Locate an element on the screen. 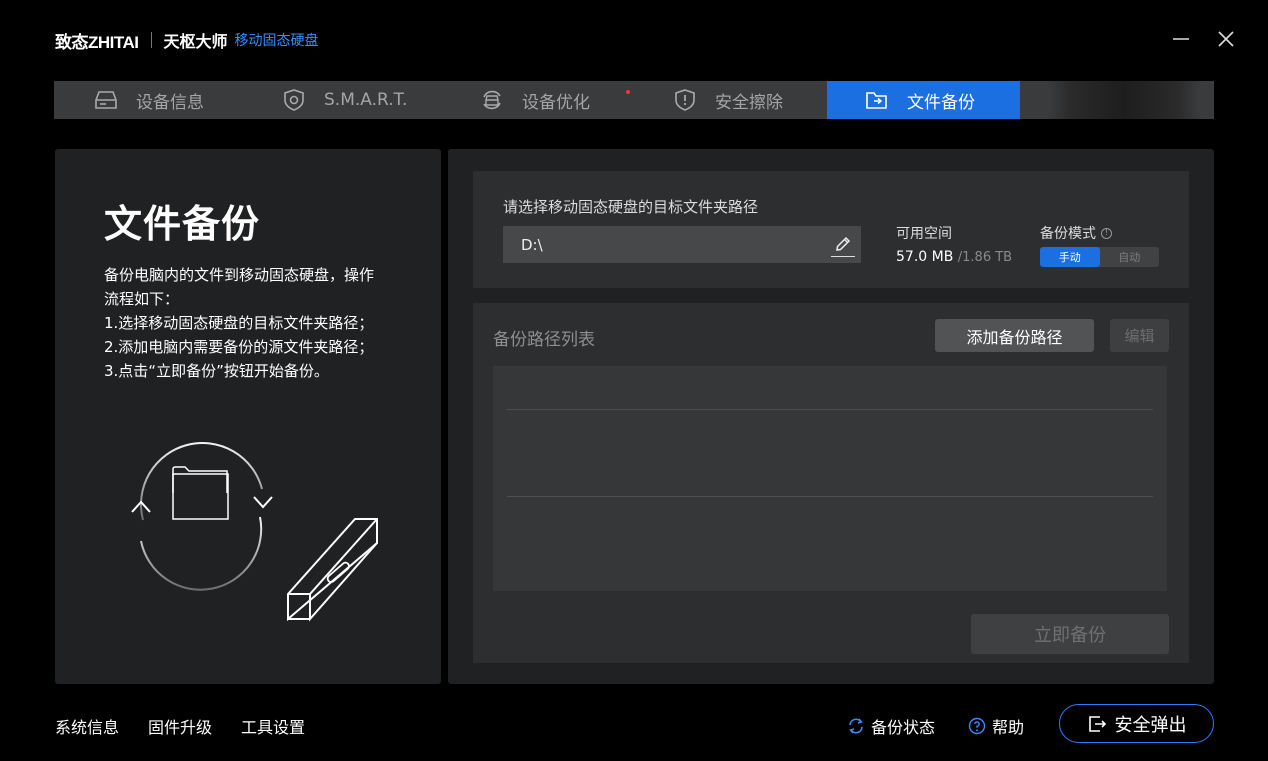  free-space-value: 57.0 MB /1.86 TB is located at coordinates (954, 257).